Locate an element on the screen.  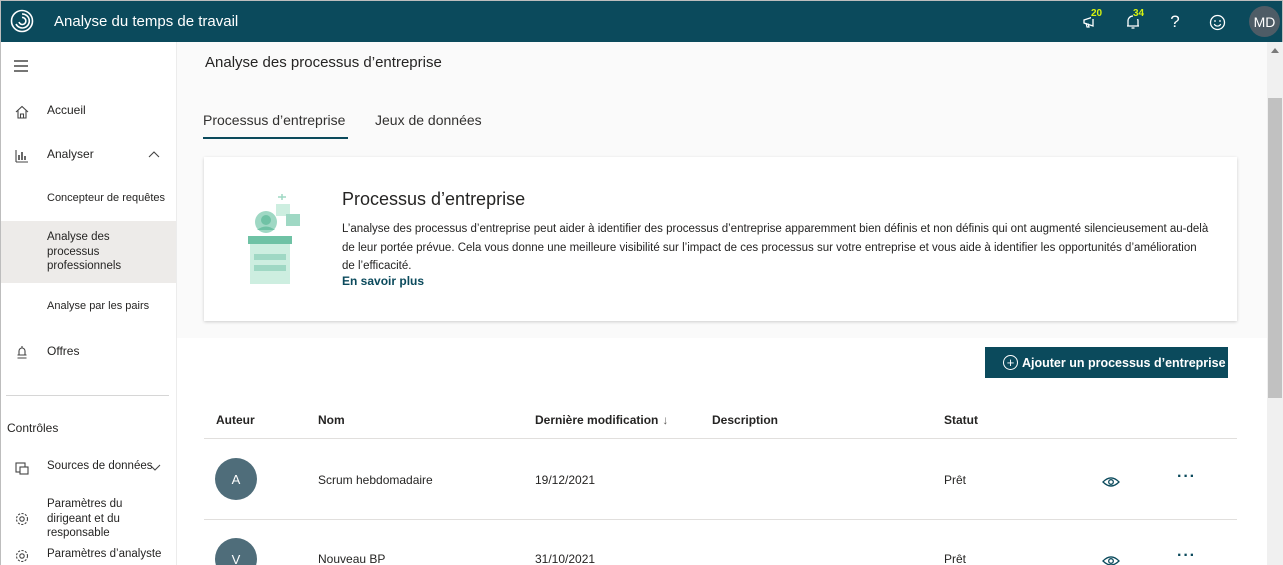
sidebar-item-label: Paramètres d’analyste is located at coordinates (104, 554).